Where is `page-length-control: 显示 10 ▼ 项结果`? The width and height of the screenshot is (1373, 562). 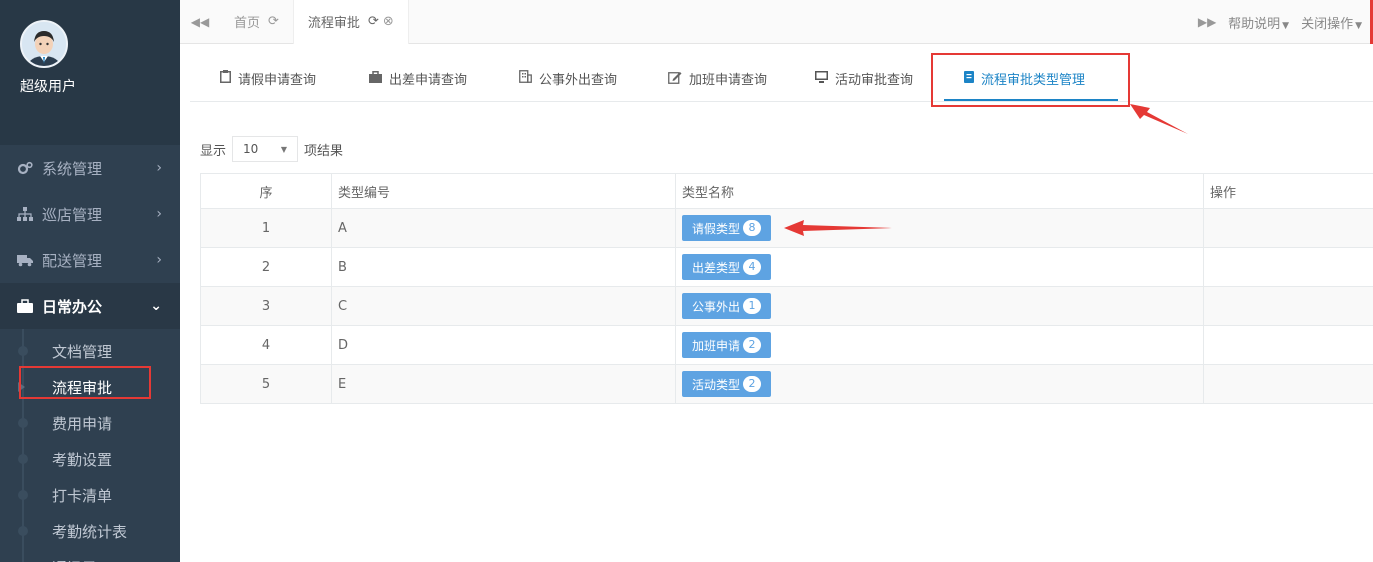 page-length-control: 显示 10 ▼ 项结果 is located at coordinates (271, 149).